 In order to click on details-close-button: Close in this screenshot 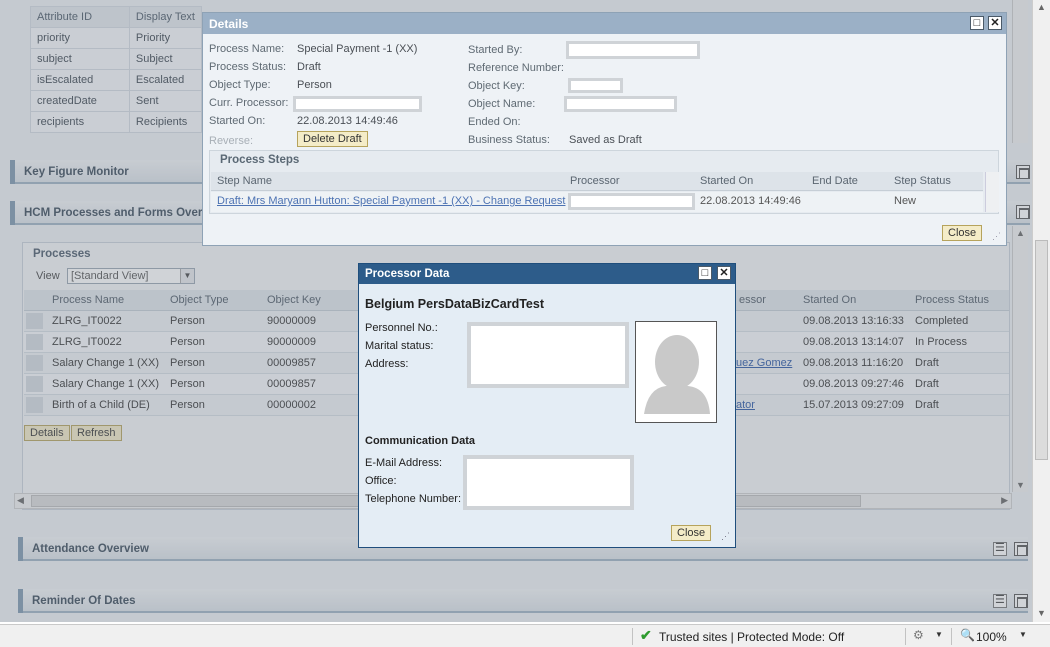, I will do `click(962, 233)`.